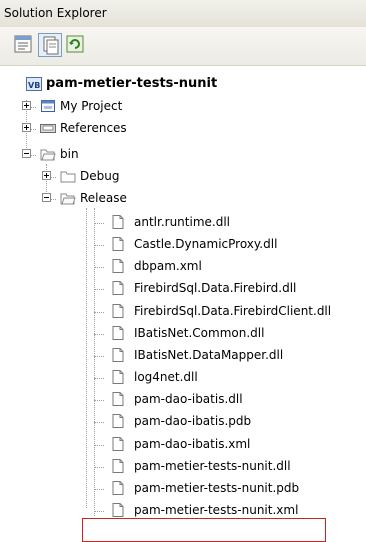 Image resolution: width=366 pixels, height=542 pixels. What do you see at coordinates (215, 288) in the screenshot?
I see `file-label: FirebirdSql.Data.Firebird.dll` at bounding box center [215, 288].